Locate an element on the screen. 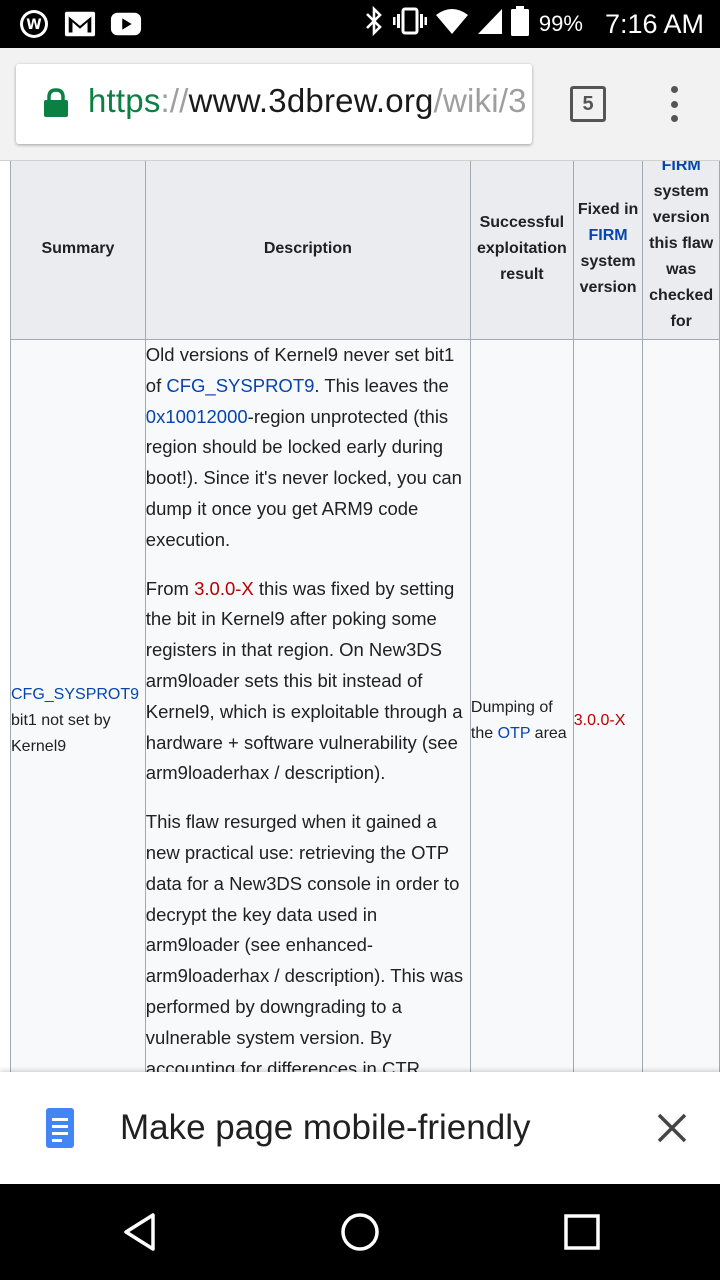  tab-count: 5 is located at coordinates (588, 103).